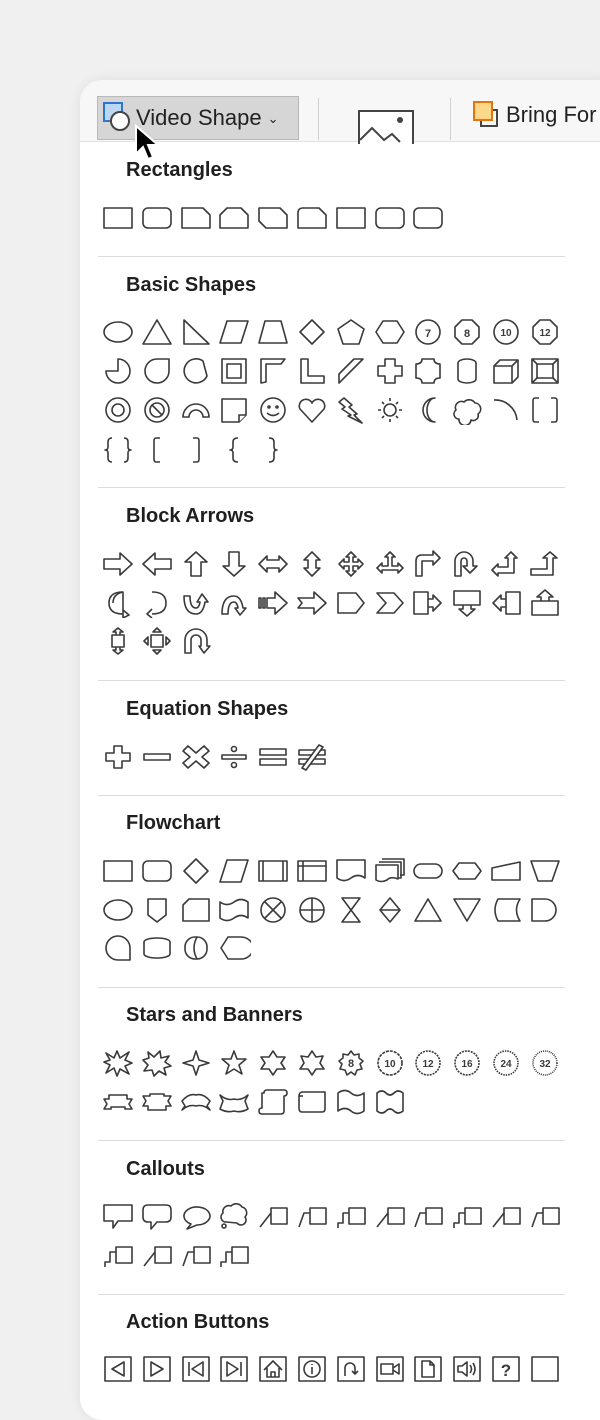 This screenshot has width=600, height=1420. Describe the element at coordinates (545, 910) in the screenshot. I see `shape-delay-icon` at that location.